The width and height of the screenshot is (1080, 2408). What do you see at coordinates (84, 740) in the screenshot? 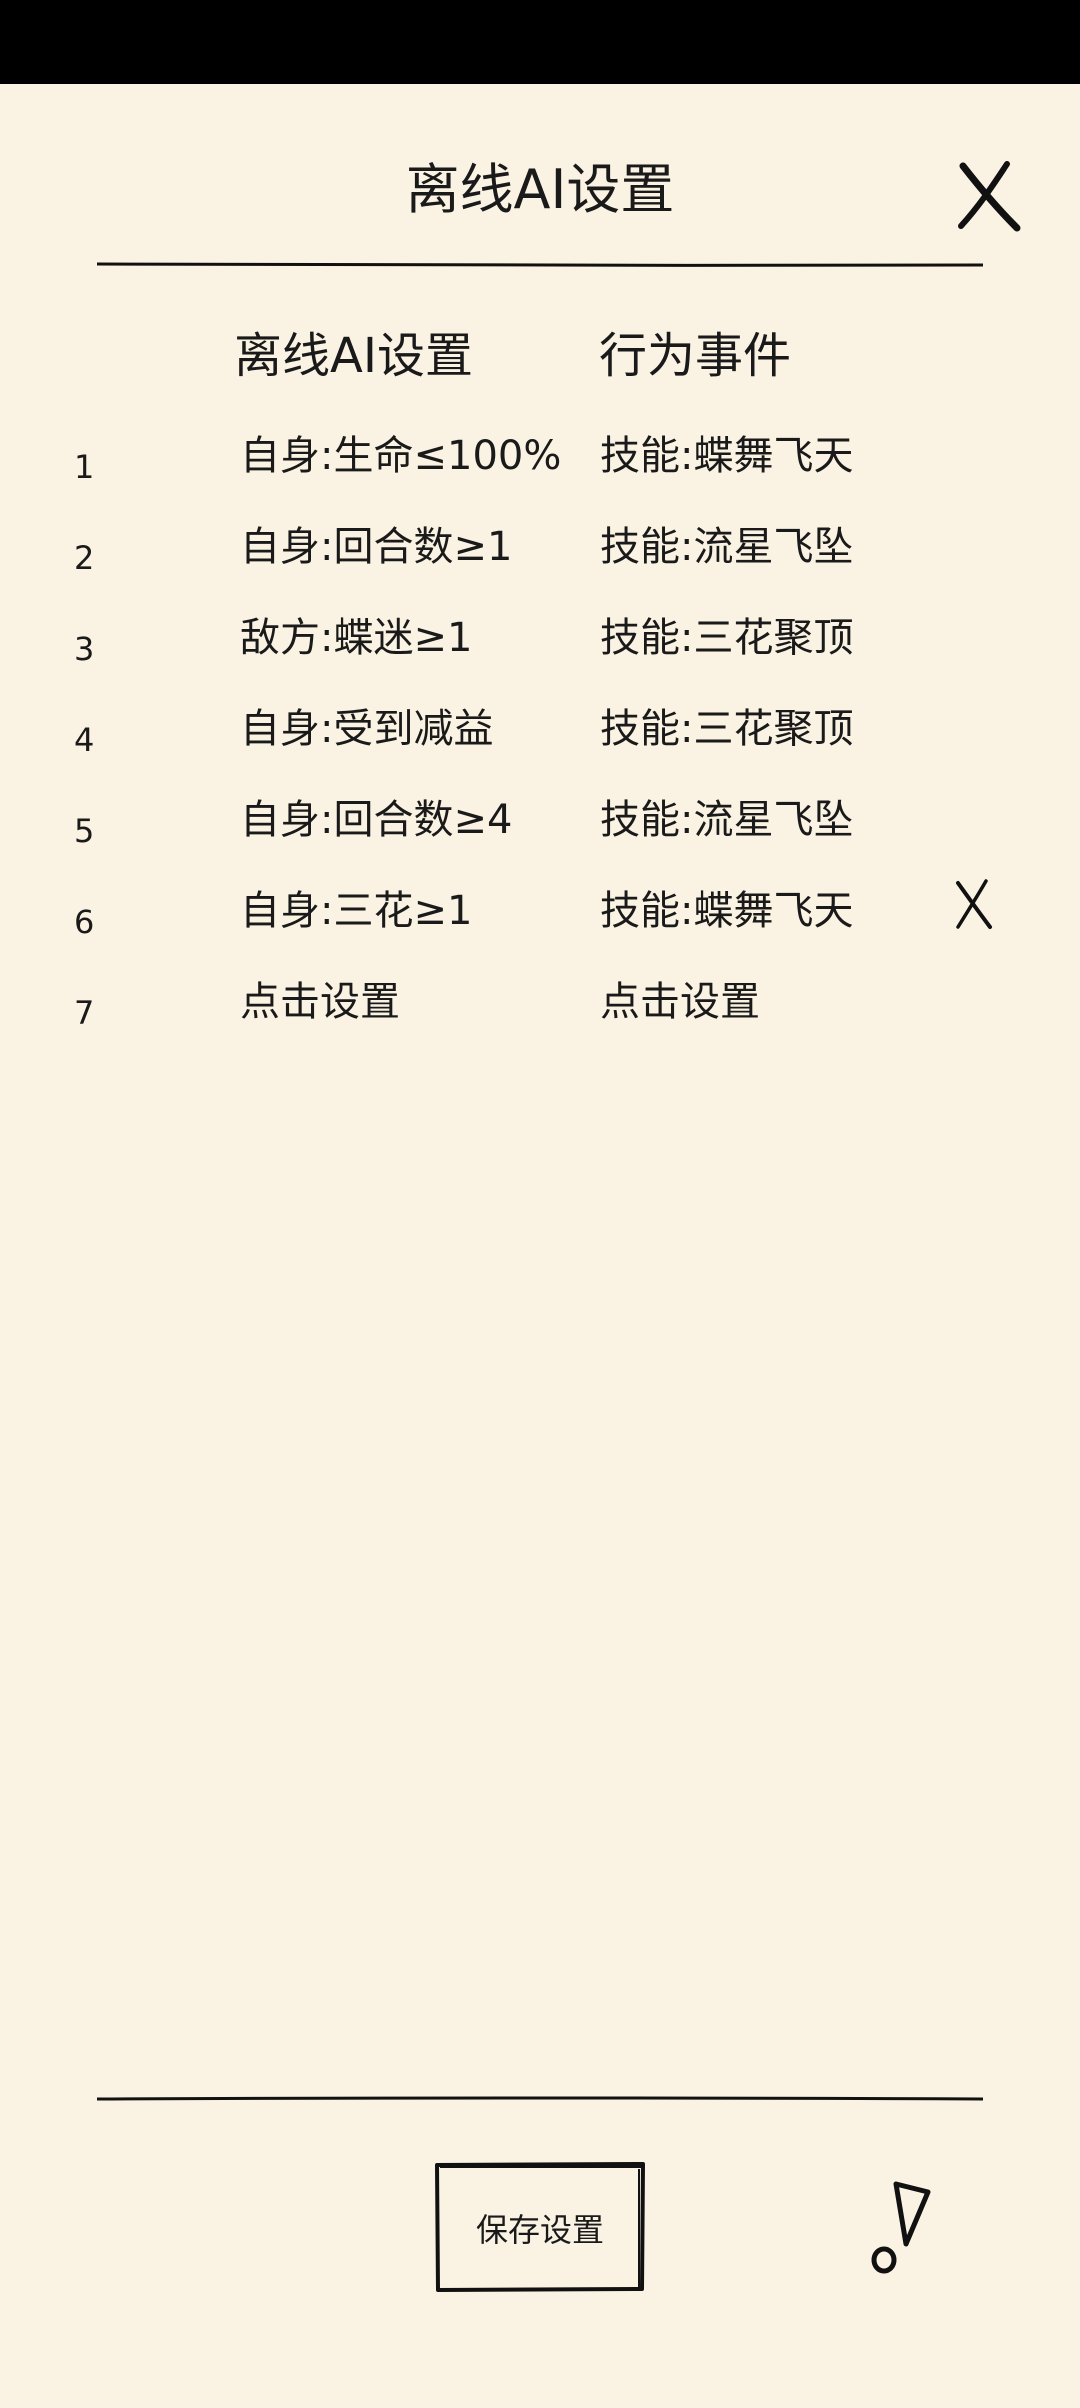
I see `rule-index: 4` at bounding box center [84, 740].